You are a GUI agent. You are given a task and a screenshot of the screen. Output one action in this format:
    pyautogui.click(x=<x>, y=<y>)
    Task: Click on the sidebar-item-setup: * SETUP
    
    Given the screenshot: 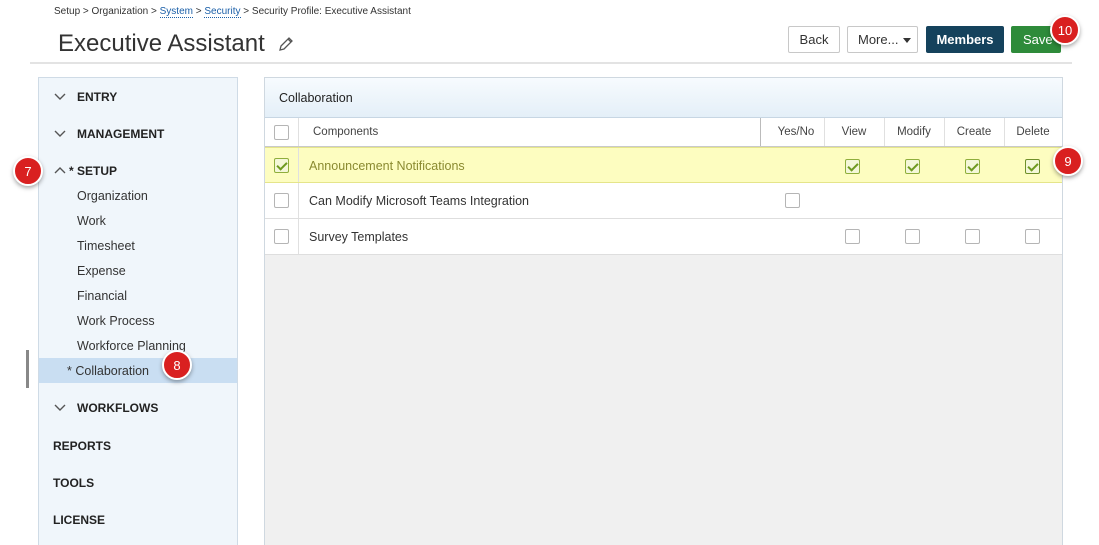 What is the action you would take?
    pyautogui.click(x=85, y=171)
    